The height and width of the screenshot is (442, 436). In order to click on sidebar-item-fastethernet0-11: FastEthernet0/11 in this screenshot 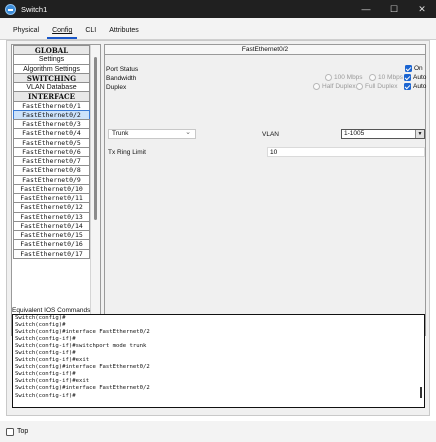, I will do `click(51, 198)`.